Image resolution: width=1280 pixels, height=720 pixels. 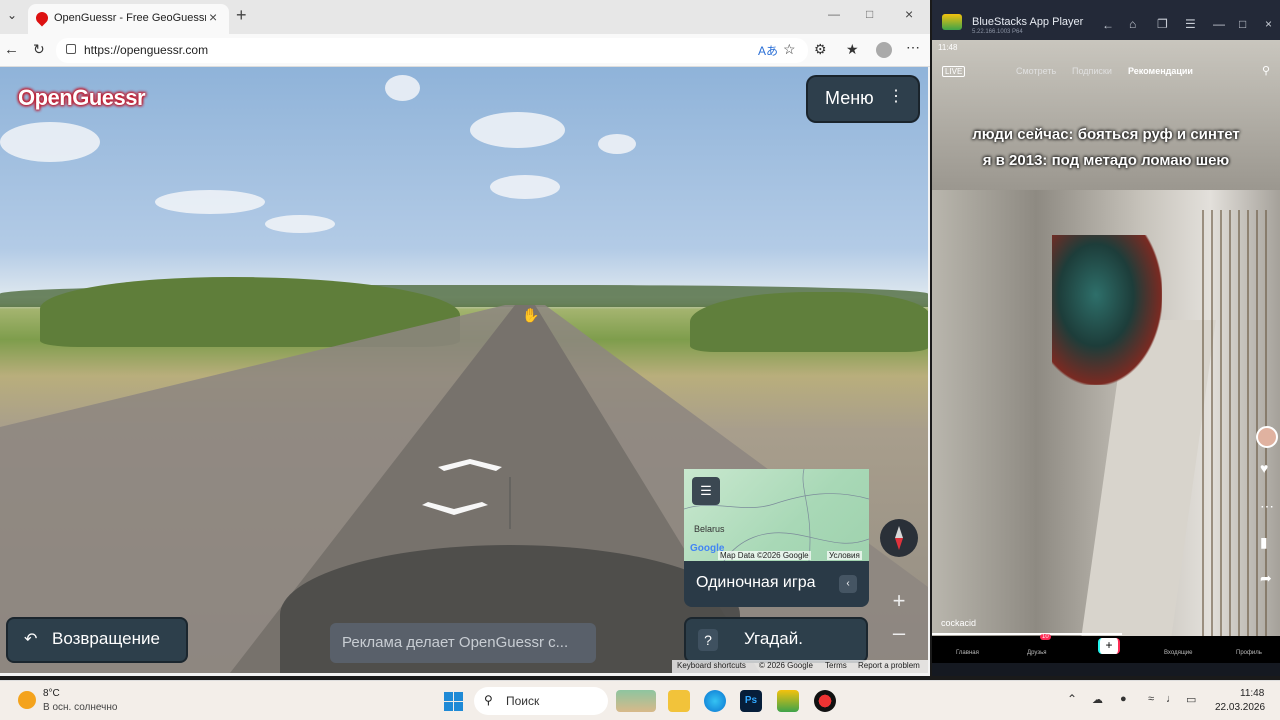 I want to click on battery-icon: ▭, so click(x=1191, y=699).